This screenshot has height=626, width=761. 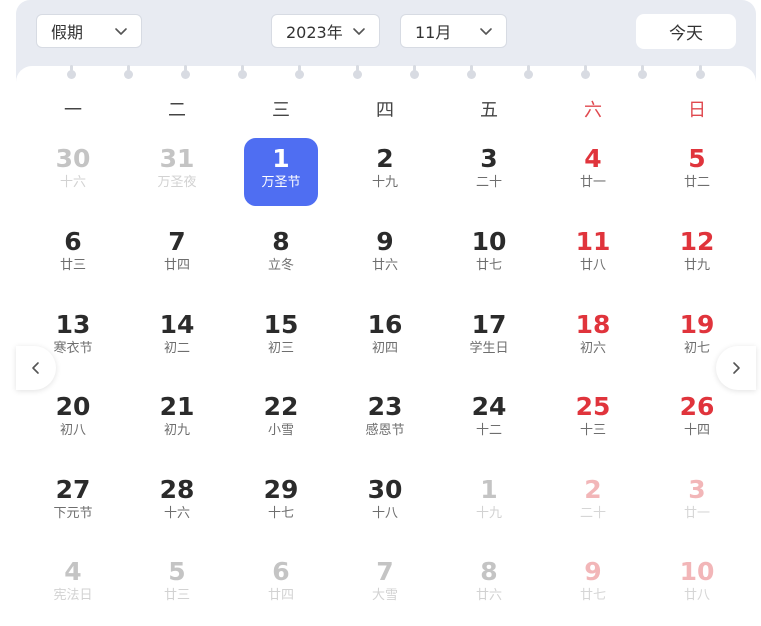 I want to click on day-number: 28, so click(x=177, y=489).